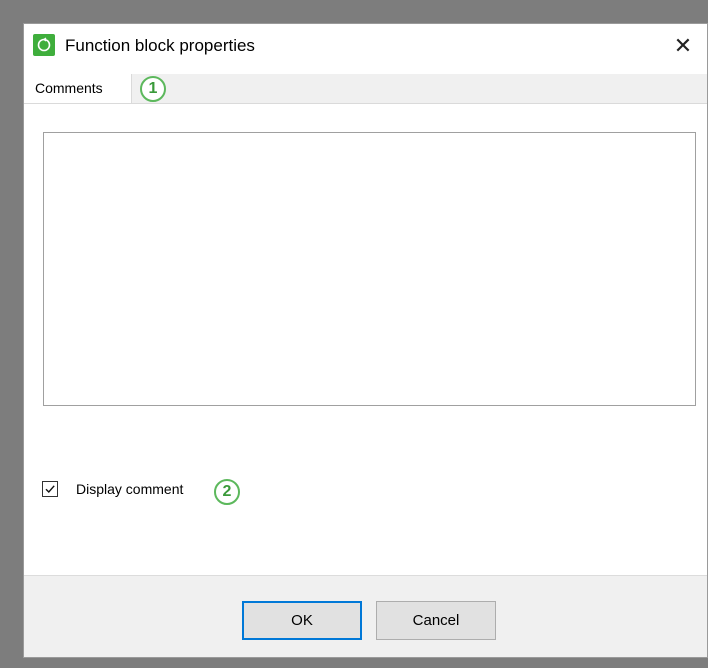 The height and width of the screenshot is (668, 708). Describe the element at coordinates (153, 89) in the screenshot. I see `callout-marker-1: 1` at that location.